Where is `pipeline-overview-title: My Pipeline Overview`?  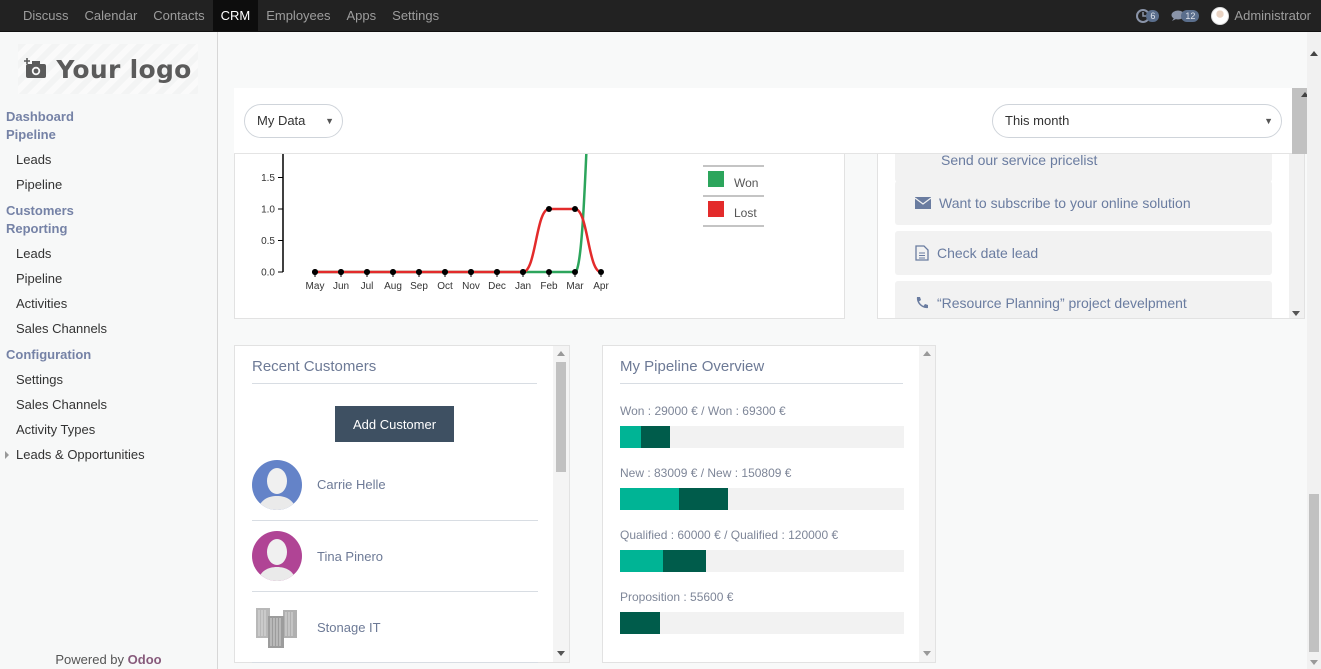 pipeline-overview-title: My Pipeline Overview is located at coordinates (692, 366).